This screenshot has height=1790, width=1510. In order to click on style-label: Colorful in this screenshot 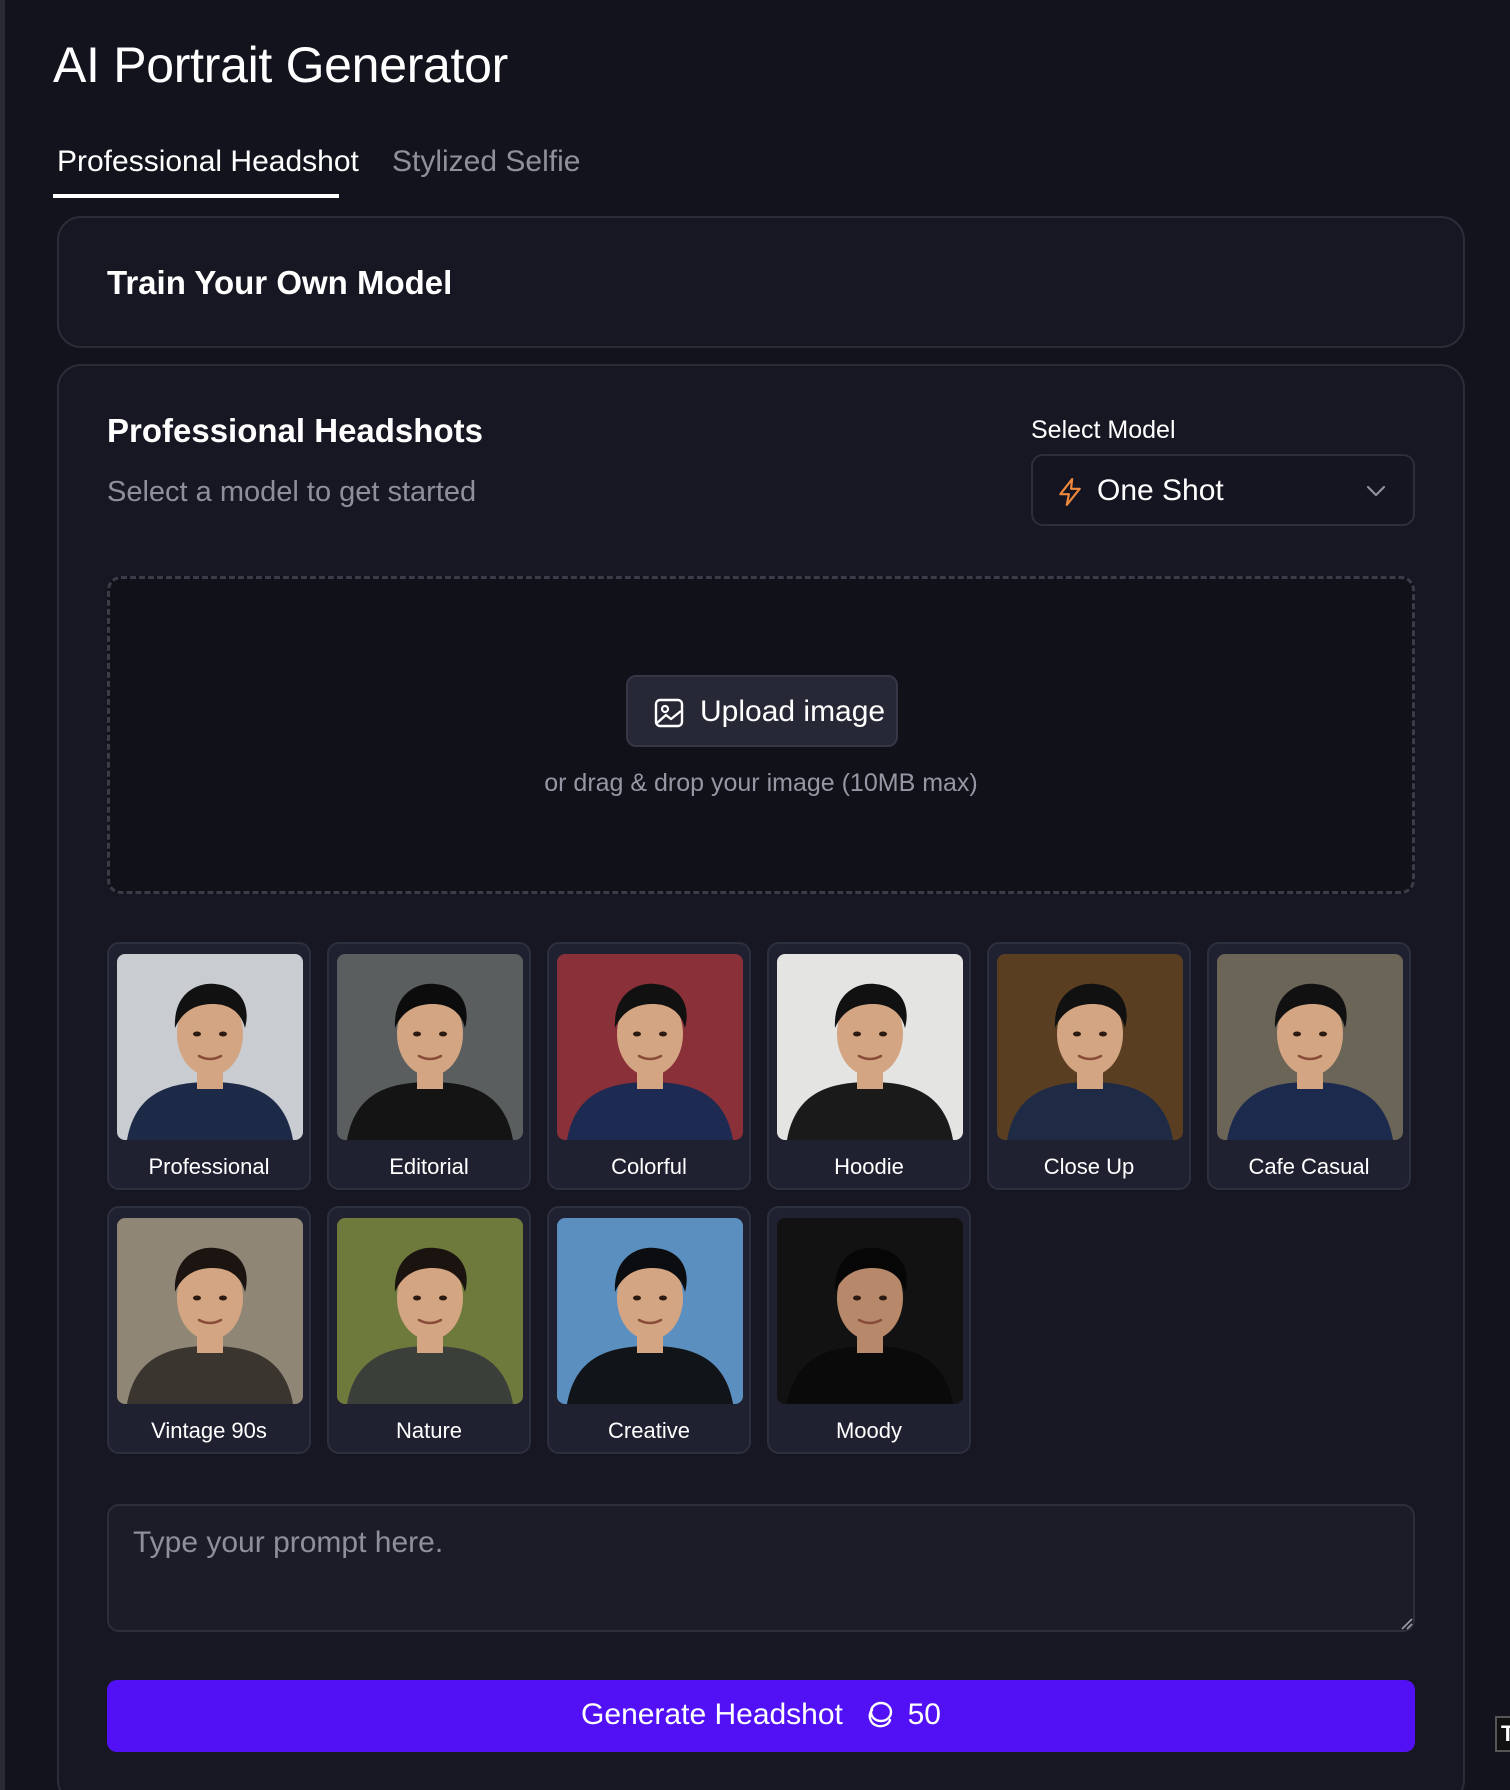, I will do `click(649, 1166)`.